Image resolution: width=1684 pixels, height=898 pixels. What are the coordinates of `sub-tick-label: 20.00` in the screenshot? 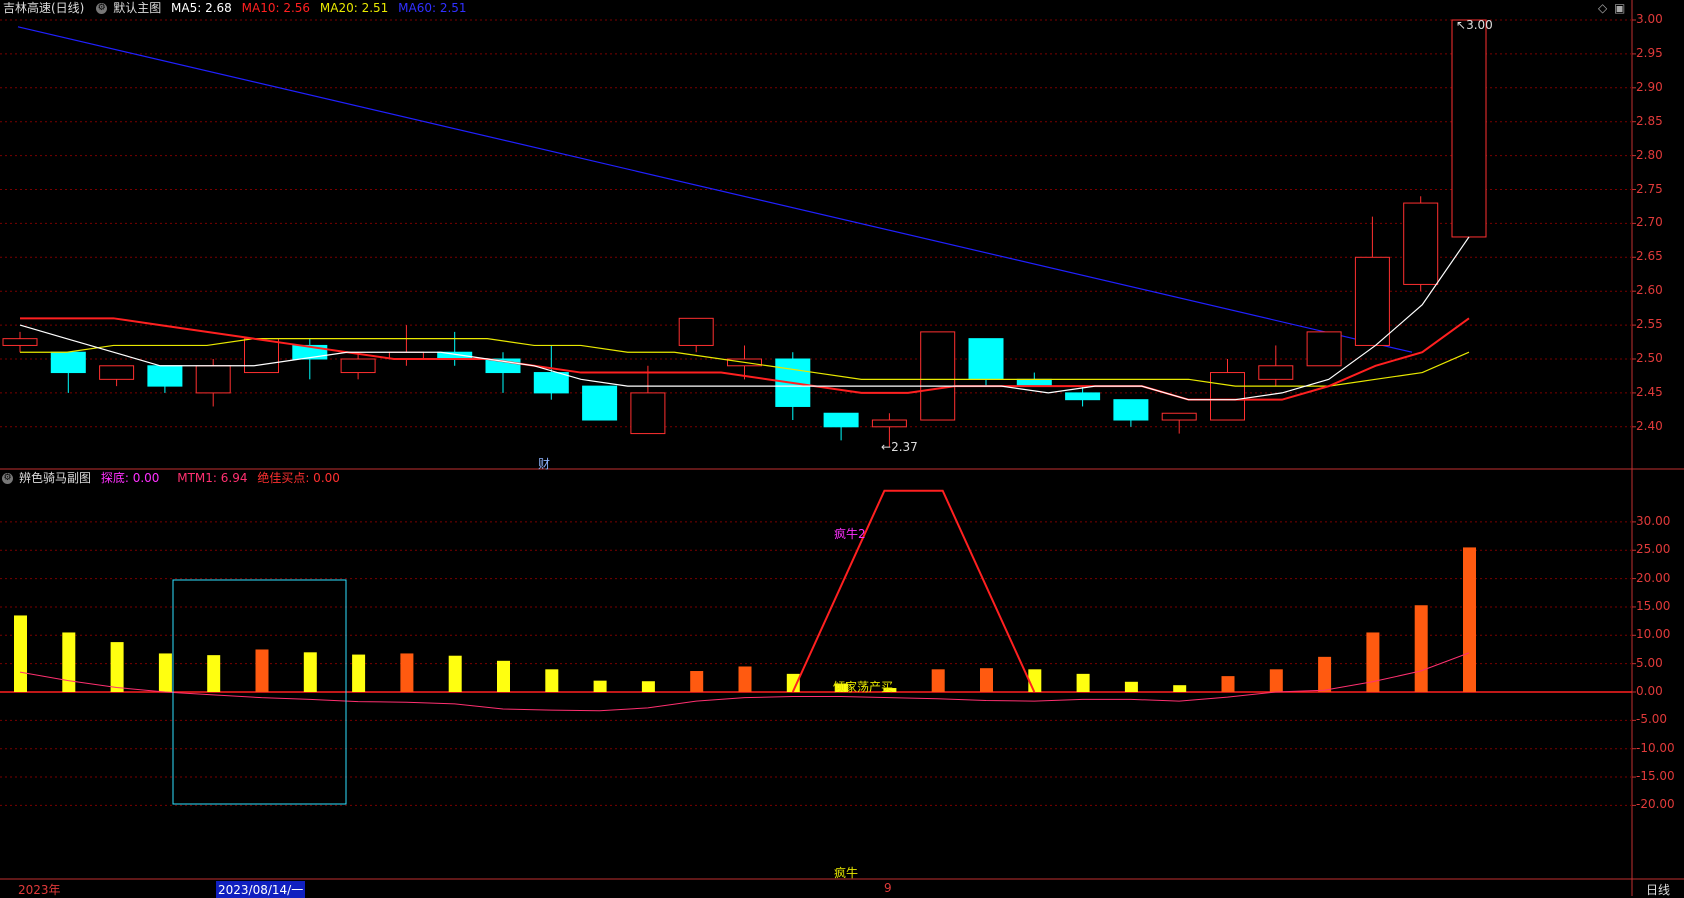 It's located at (1653, 577).